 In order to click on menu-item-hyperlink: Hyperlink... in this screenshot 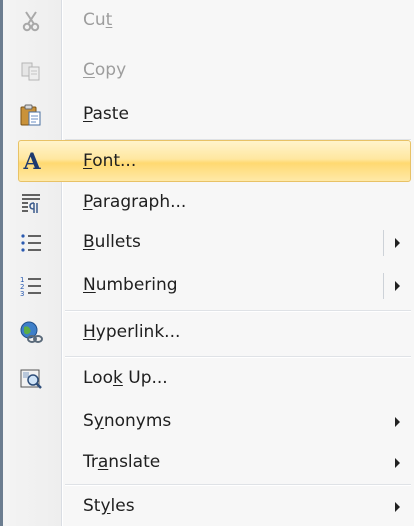, I will do `click(208, 333)`.